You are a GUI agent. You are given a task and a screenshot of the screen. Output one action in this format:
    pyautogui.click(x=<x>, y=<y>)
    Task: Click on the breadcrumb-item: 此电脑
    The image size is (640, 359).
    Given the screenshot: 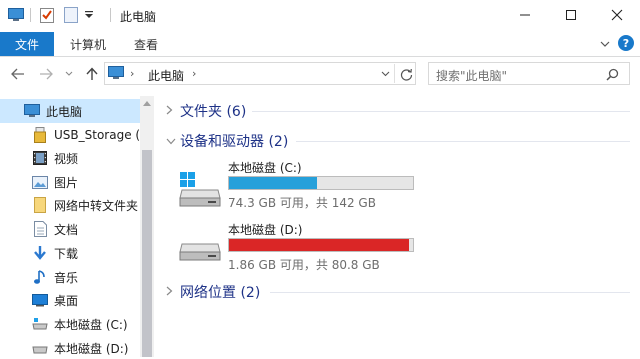 What is the action you would take?
    pyautogui.click(x=166, y=75)
    